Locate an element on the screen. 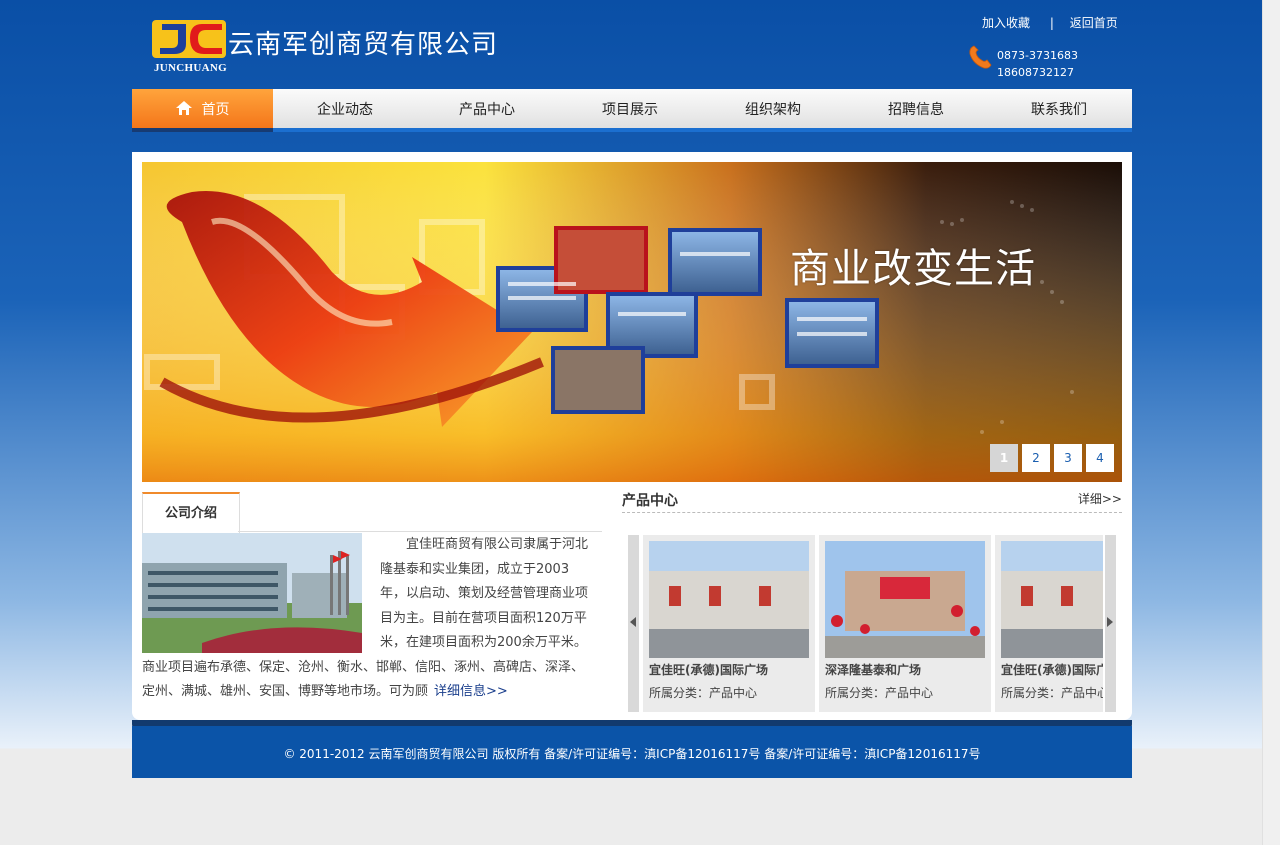 This screenshot has width=1280, height=845. carousel-prev-button is located at coordinates (633, 623).